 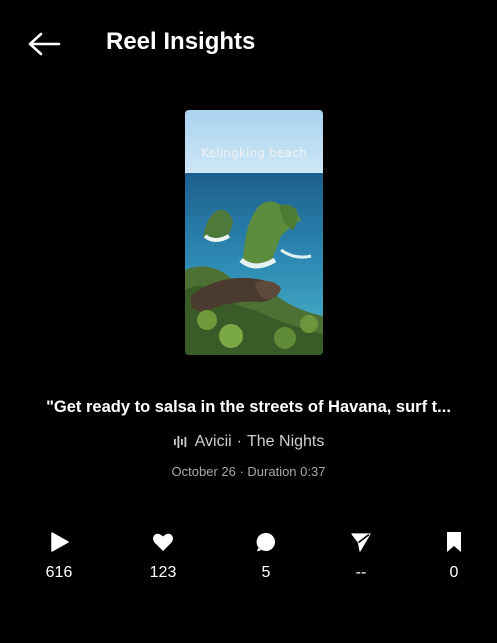 What do you see at coordinates (266, 542) in the screenshot?
I see `comment-icon` at bounding box center [266, 542].